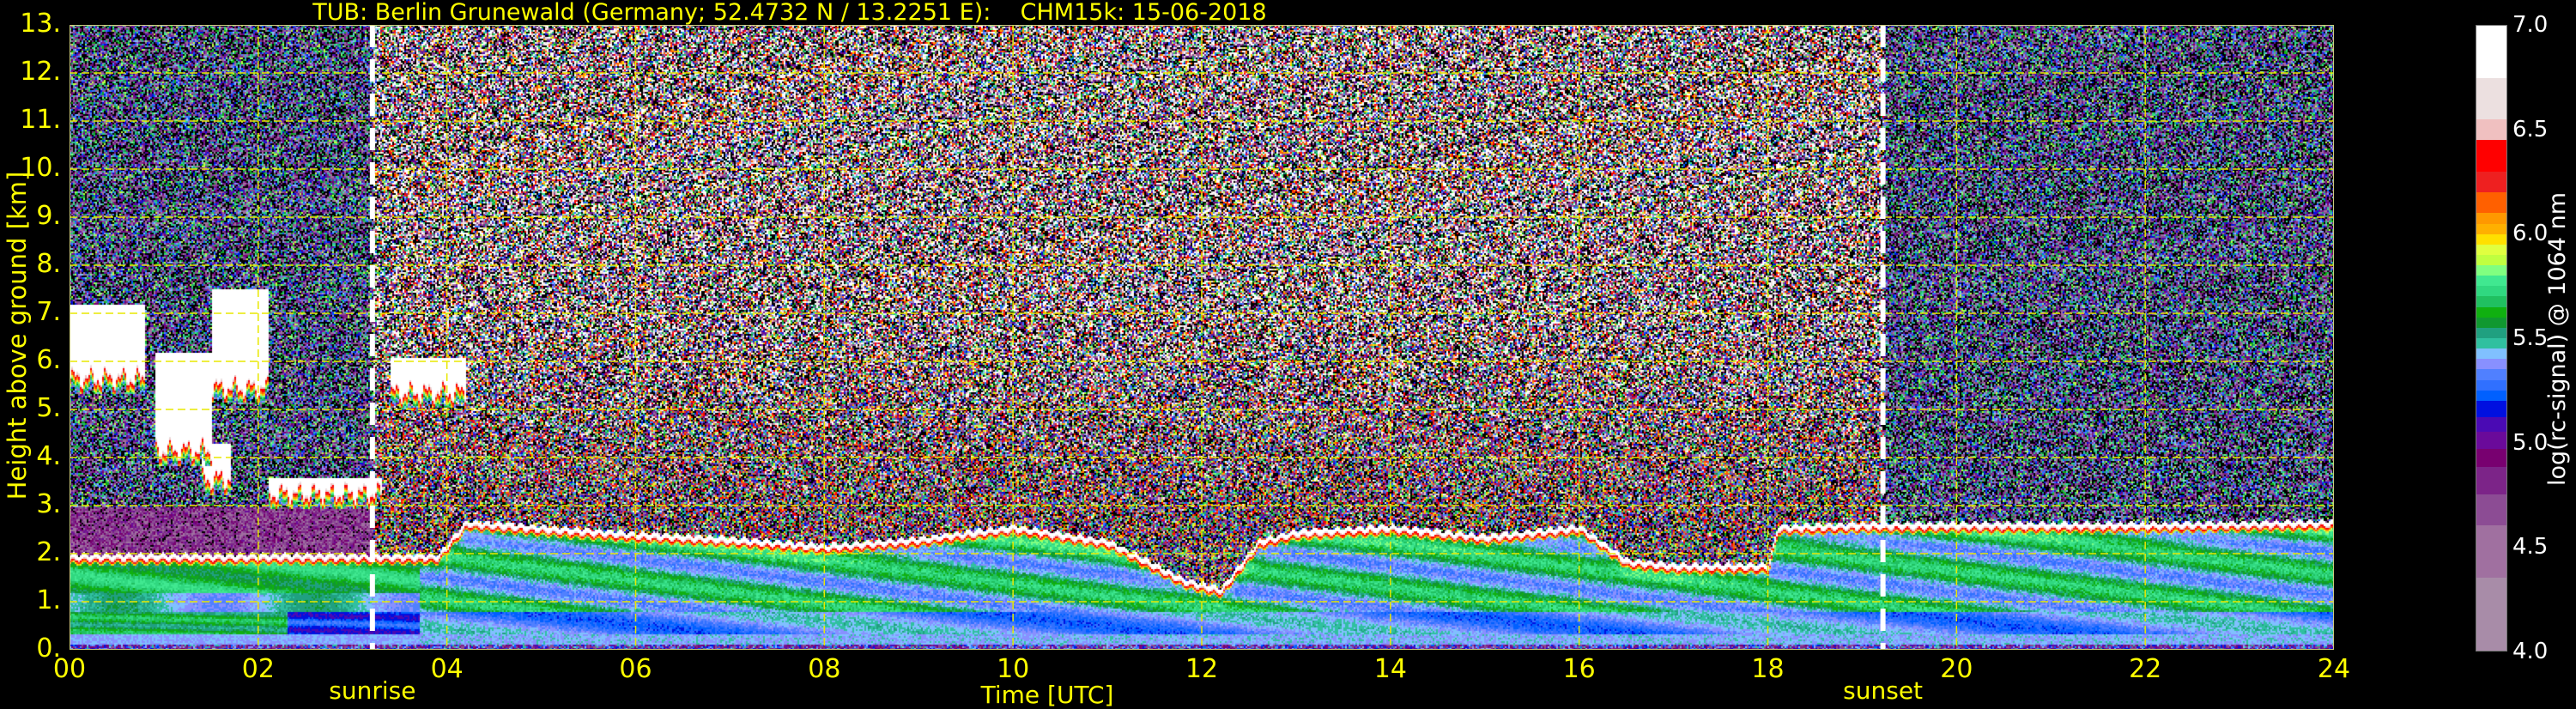  Describe the element at coordinates (40, 120) in the screenshot. I see `y-tick-label: 11.` at that location.